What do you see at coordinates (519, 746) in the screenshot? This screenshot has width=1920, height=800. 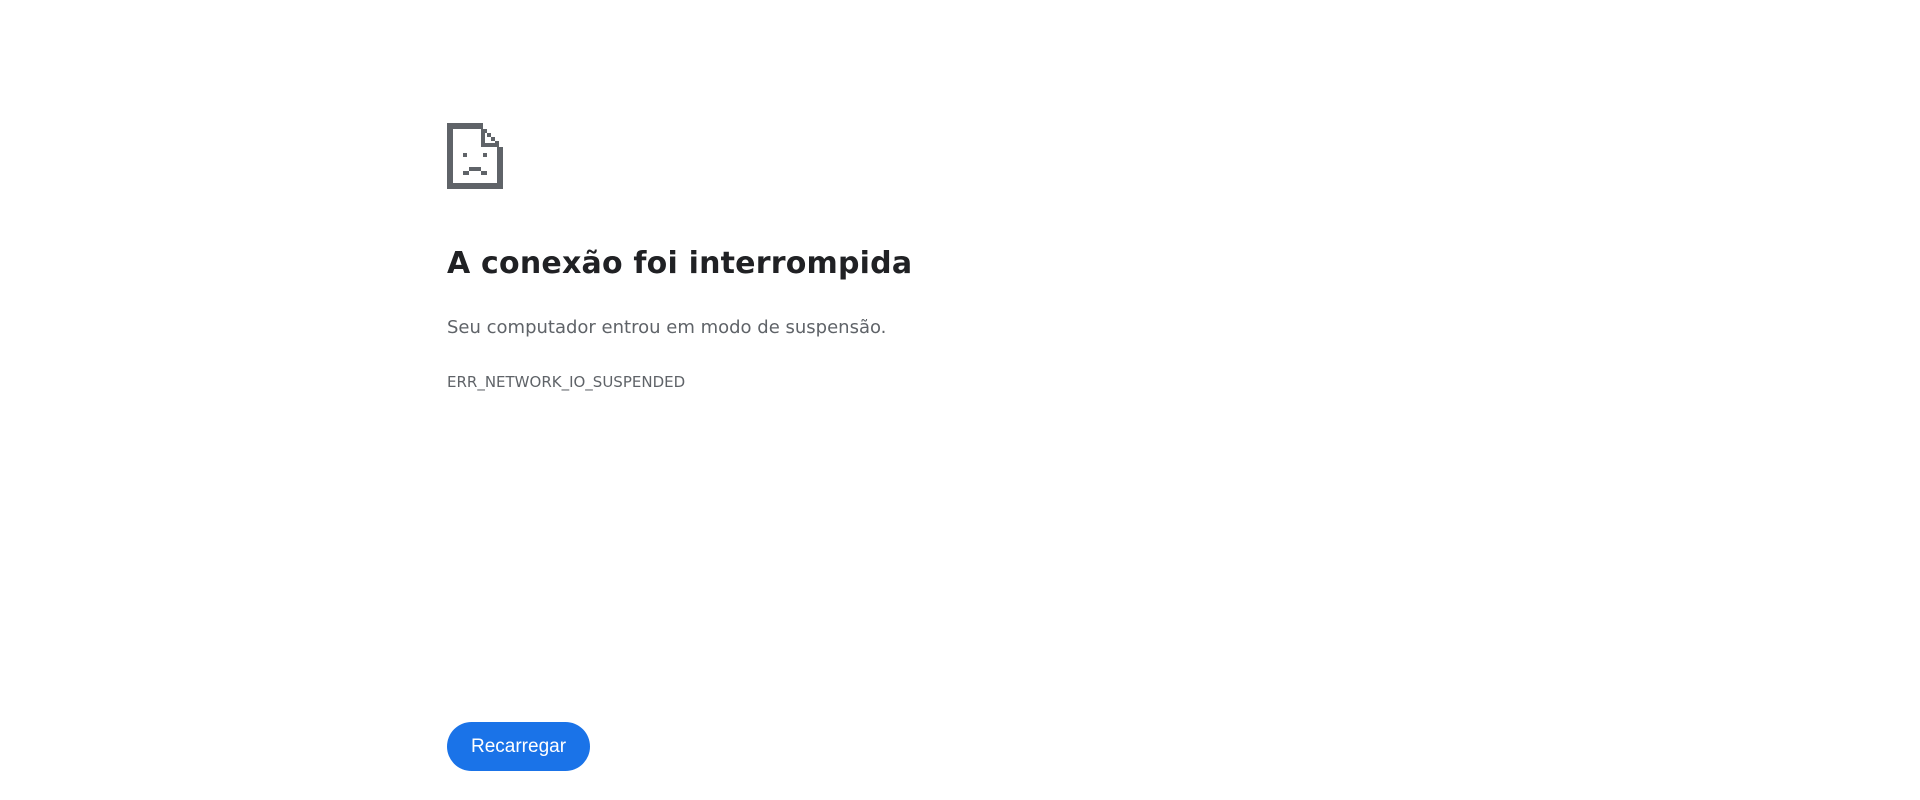 I see `reload-button: Recarregar` at bounding box center [519, 746].